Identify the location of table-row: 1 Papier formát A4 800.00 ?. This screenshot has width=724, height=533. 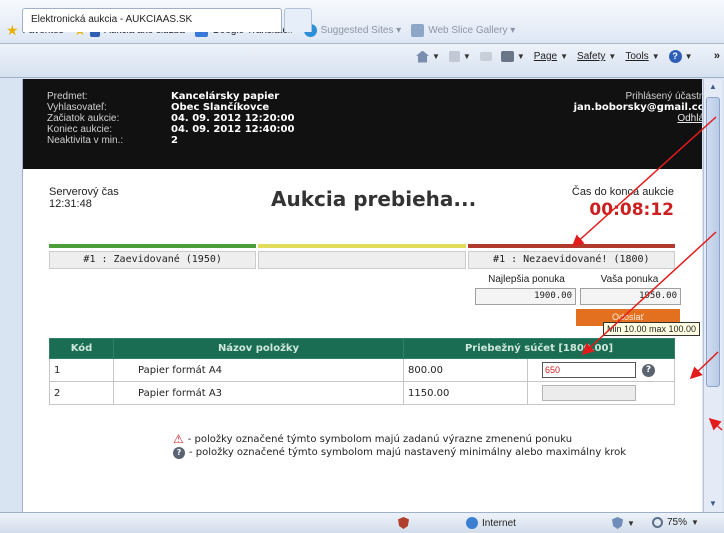
(362, 370).